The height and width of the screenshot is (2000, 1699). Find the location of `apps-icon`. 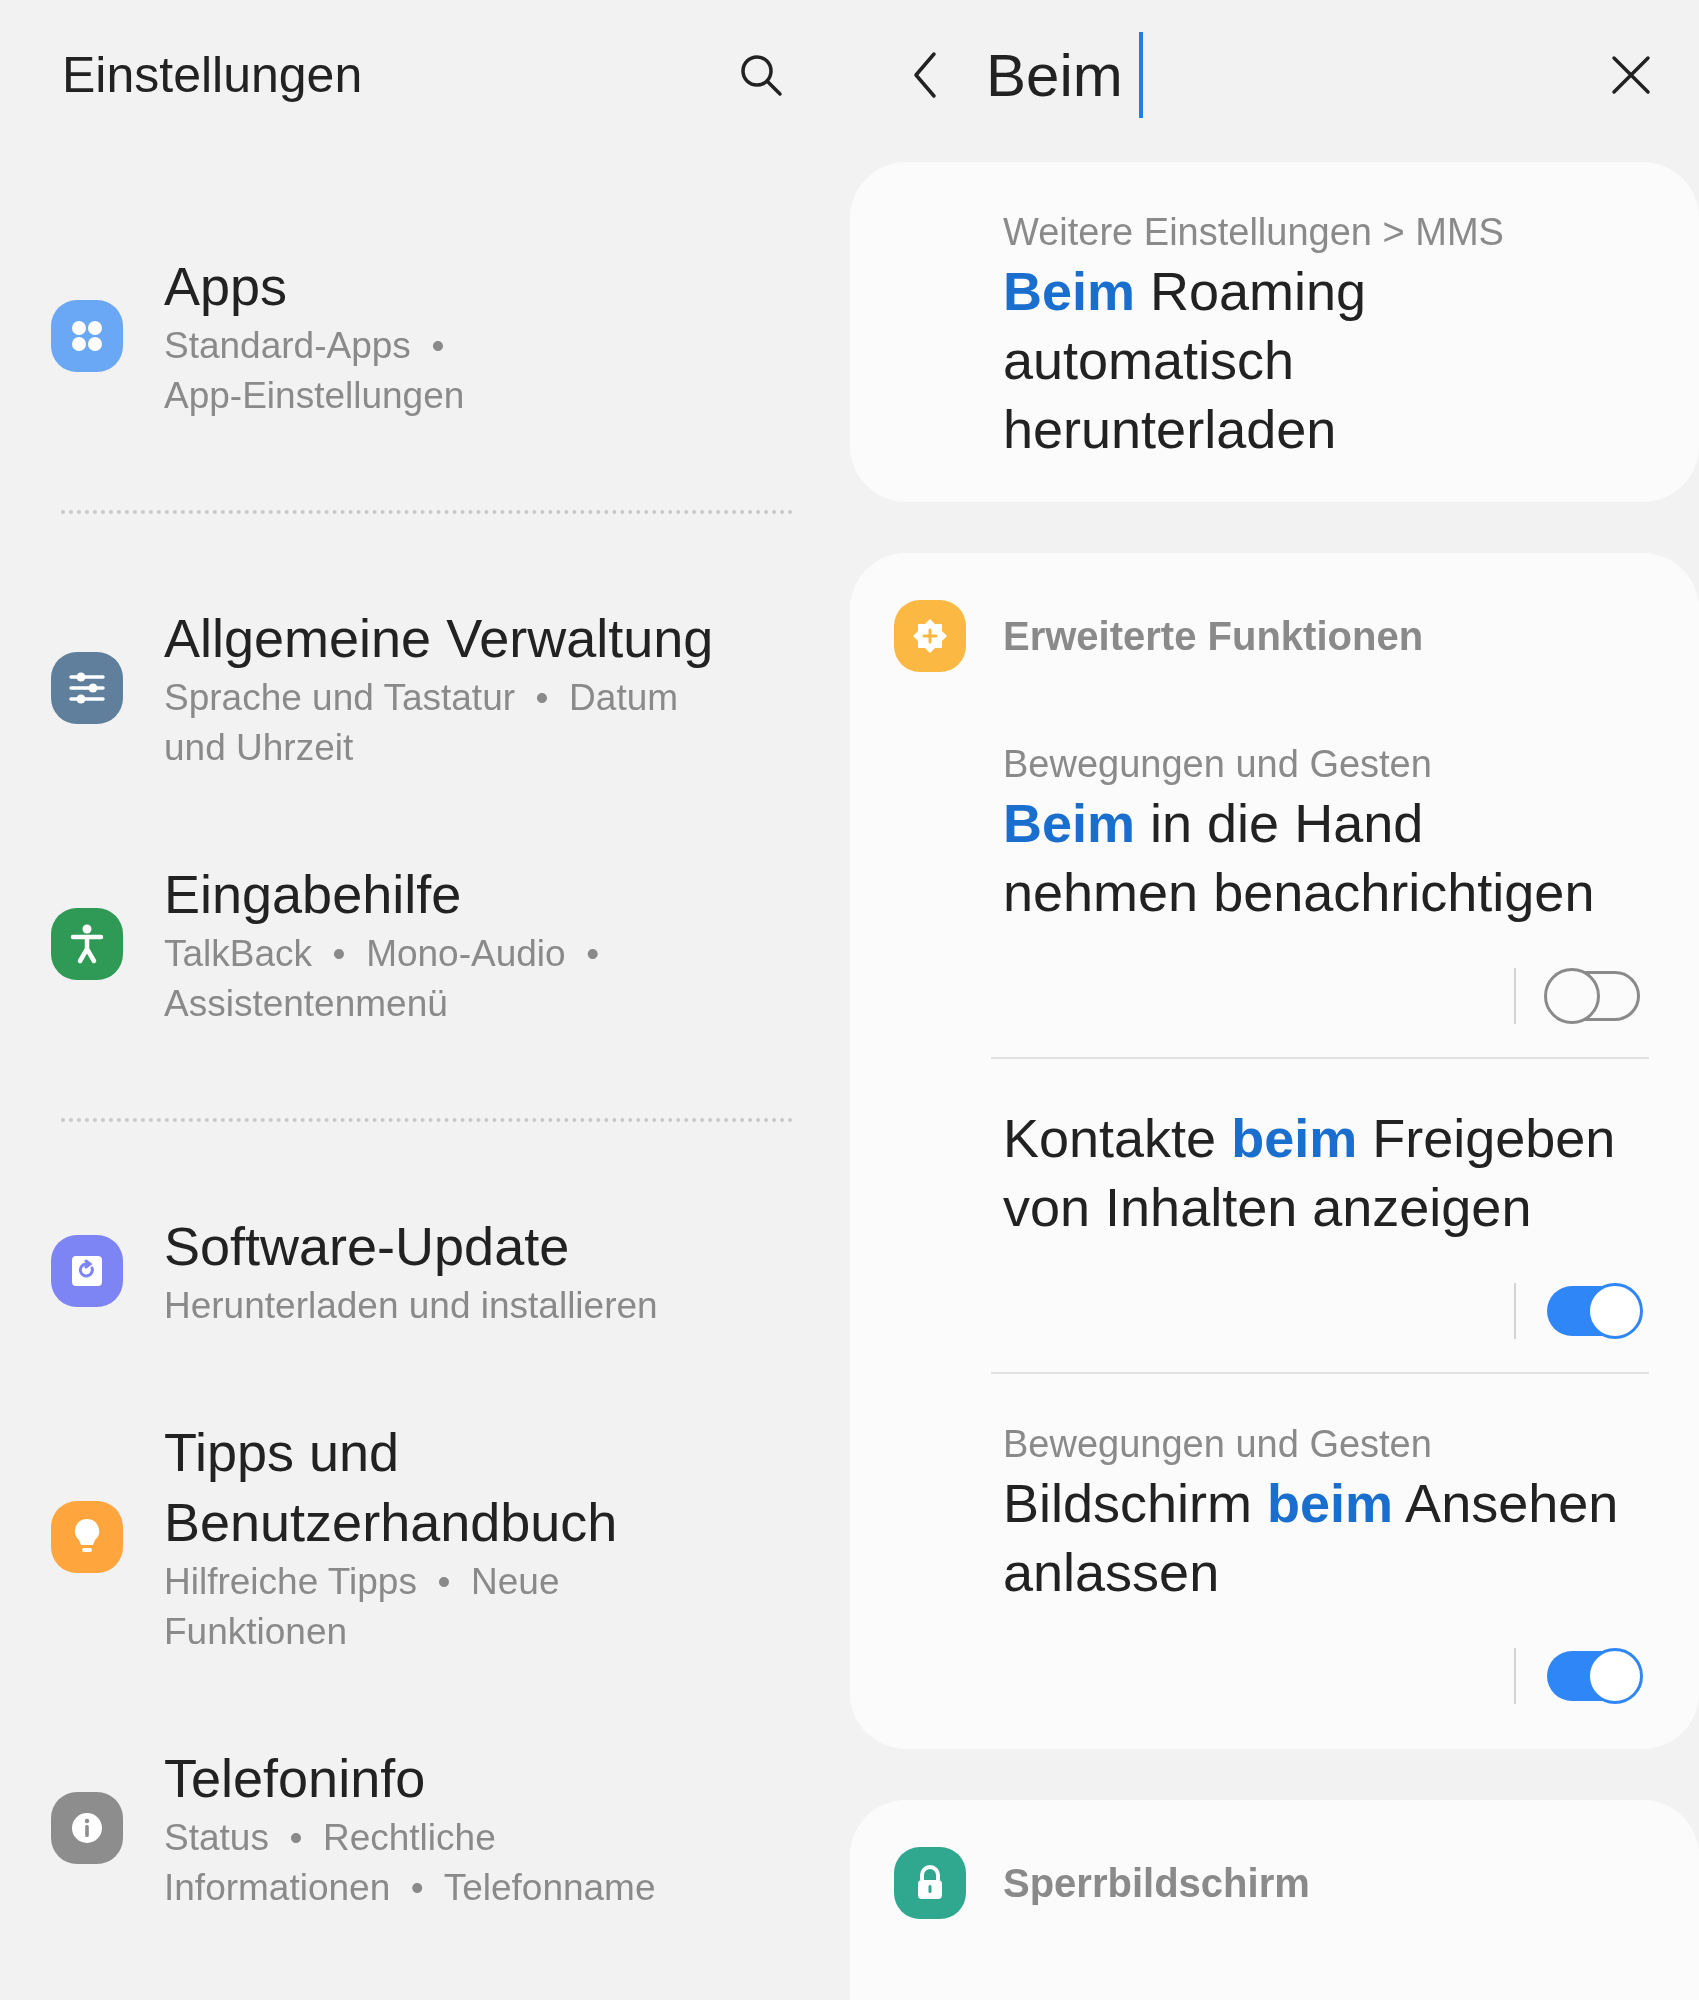

apps-icon is located at coordinates (87, 336).